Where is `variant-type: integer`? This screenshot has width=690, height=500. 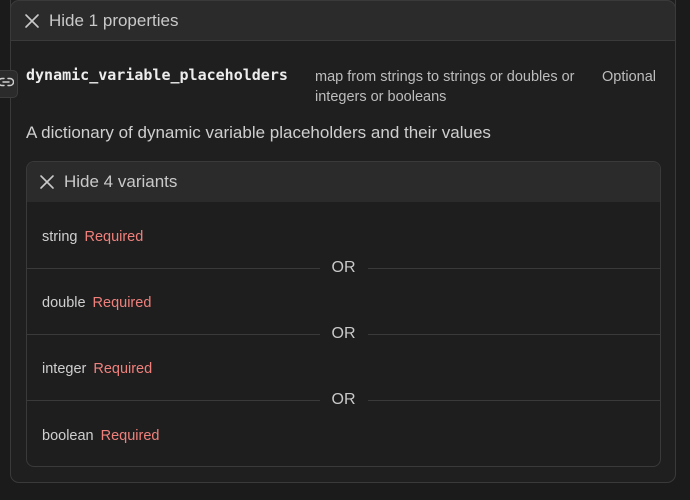
variant-type: integer is located at coordinates (64, 369).